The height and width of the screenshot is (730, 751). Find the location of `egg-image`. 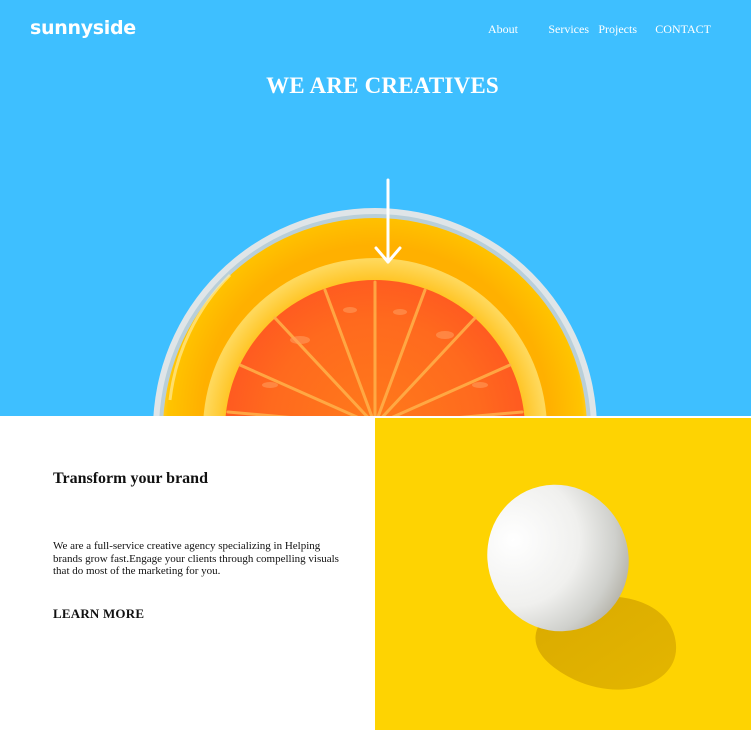

egg-image is located at coordinates (582, 587).